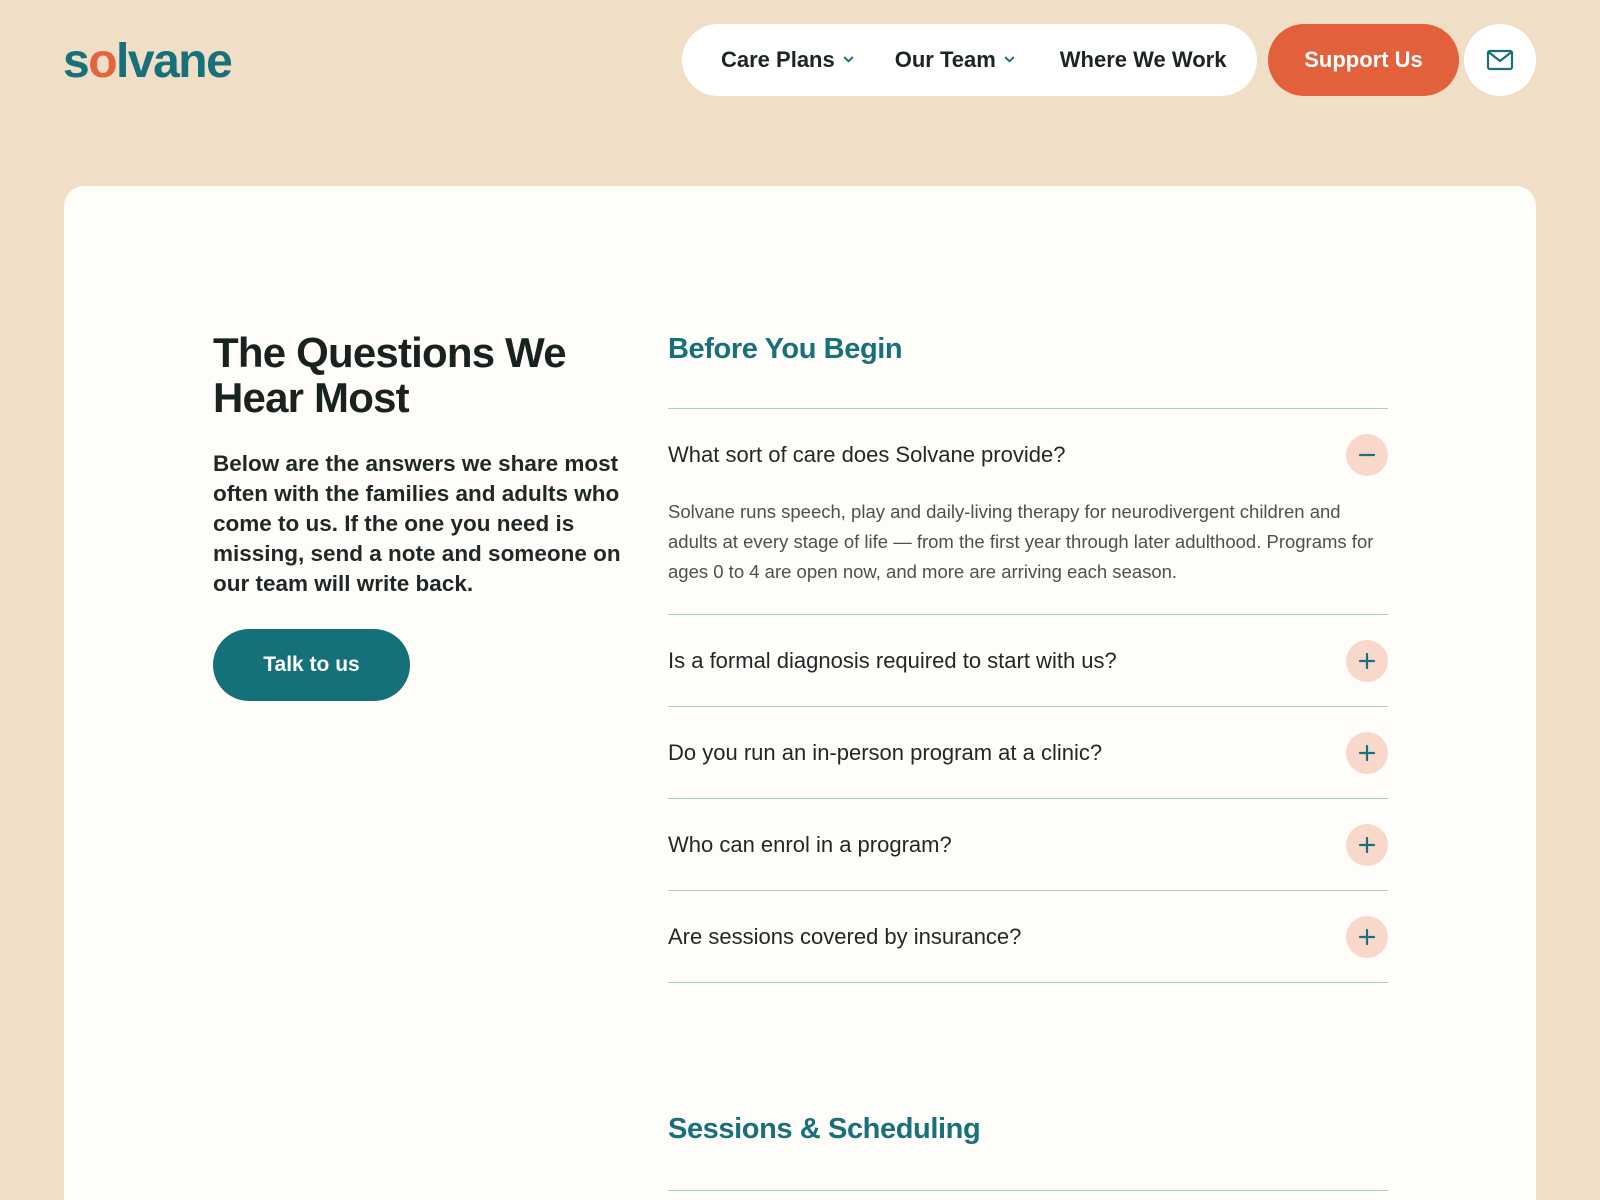 The image size is (1600, 1200). I want to click on faq-question: Are sessions covered by insurance?, so click(845, 936).